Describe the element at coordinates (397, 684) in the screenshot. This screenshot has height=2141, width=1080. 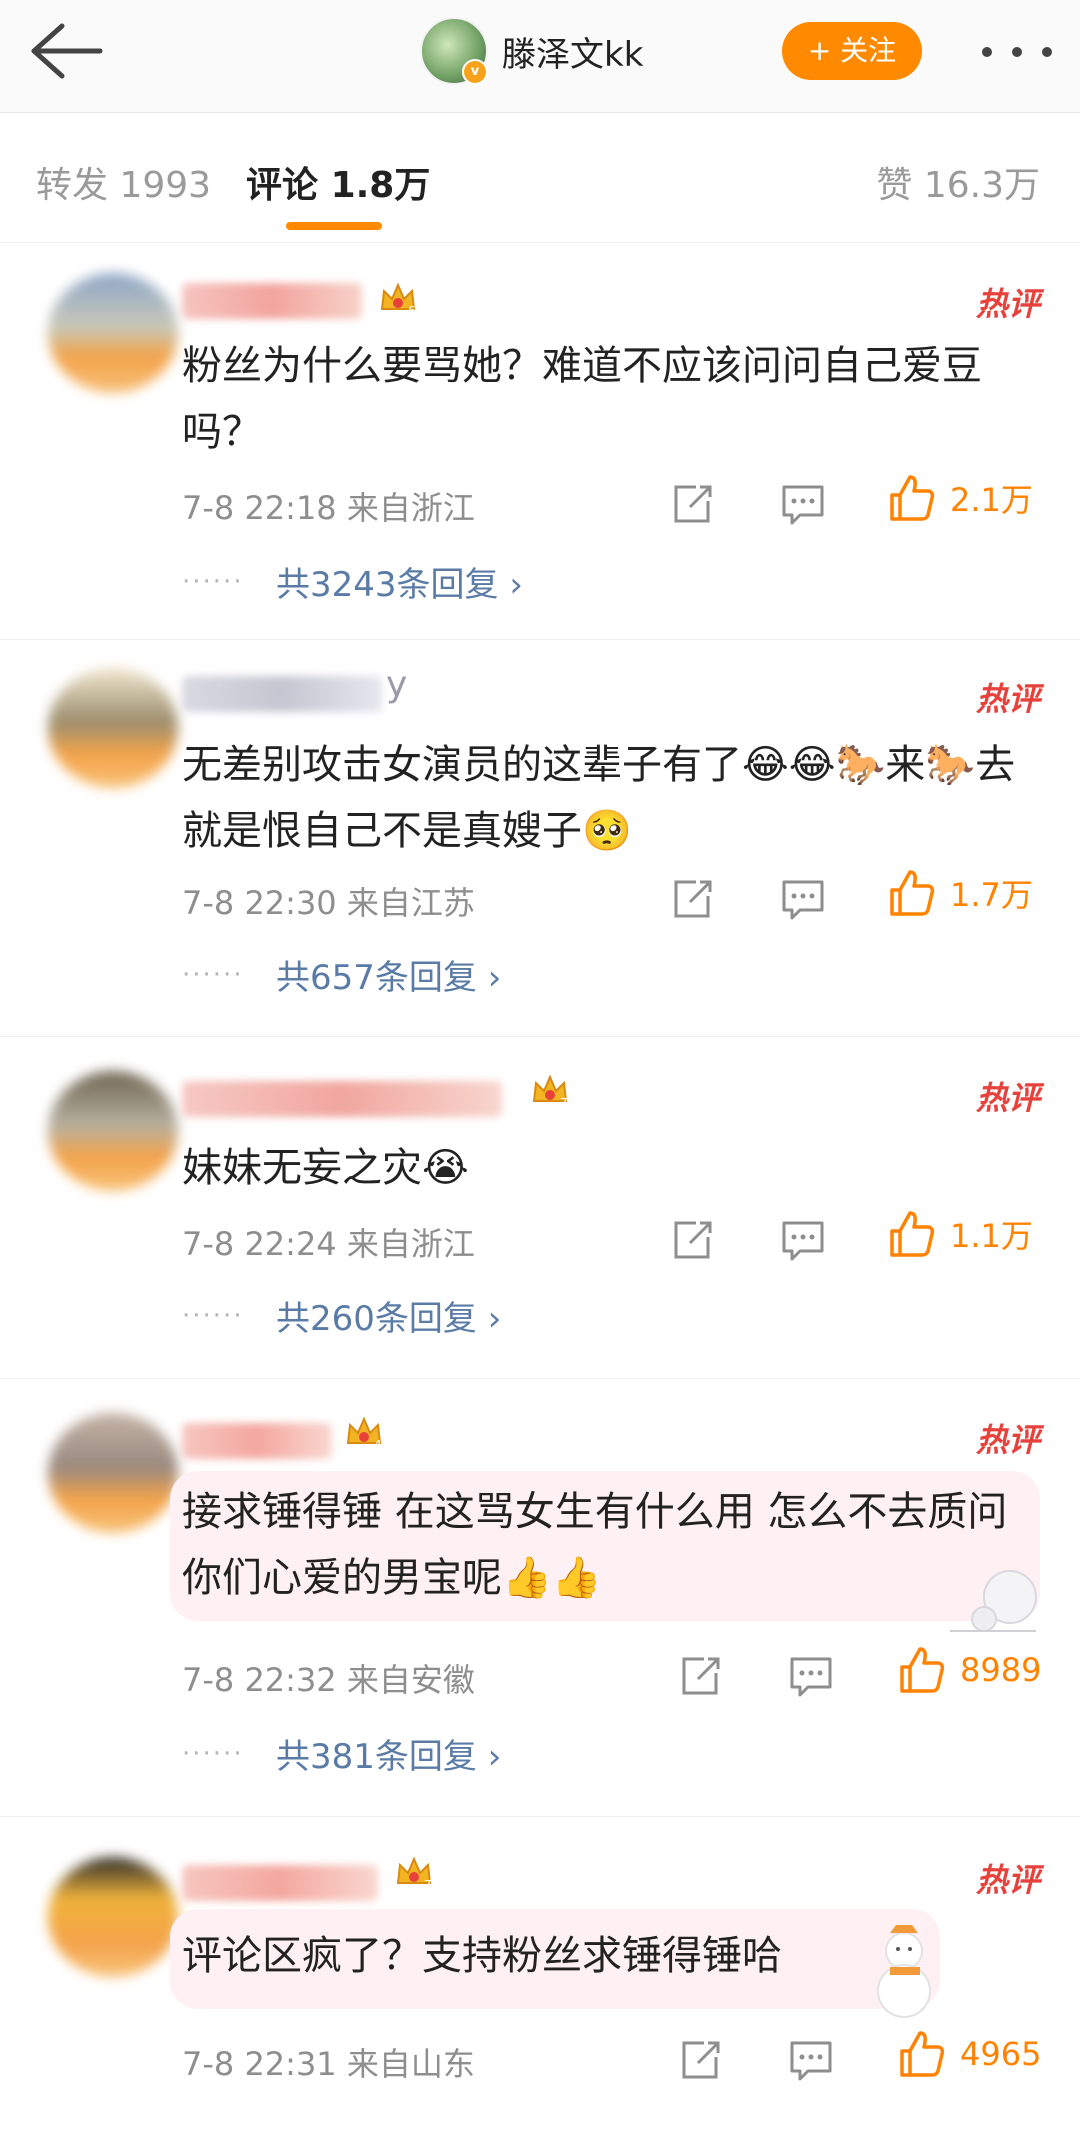
I see `commenter-name-suffix: y` at that location.